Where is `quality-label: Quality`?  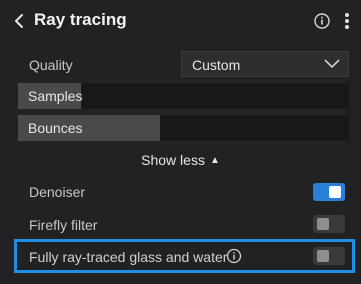
quality-label: Quality is located at coordinates (51, 65).